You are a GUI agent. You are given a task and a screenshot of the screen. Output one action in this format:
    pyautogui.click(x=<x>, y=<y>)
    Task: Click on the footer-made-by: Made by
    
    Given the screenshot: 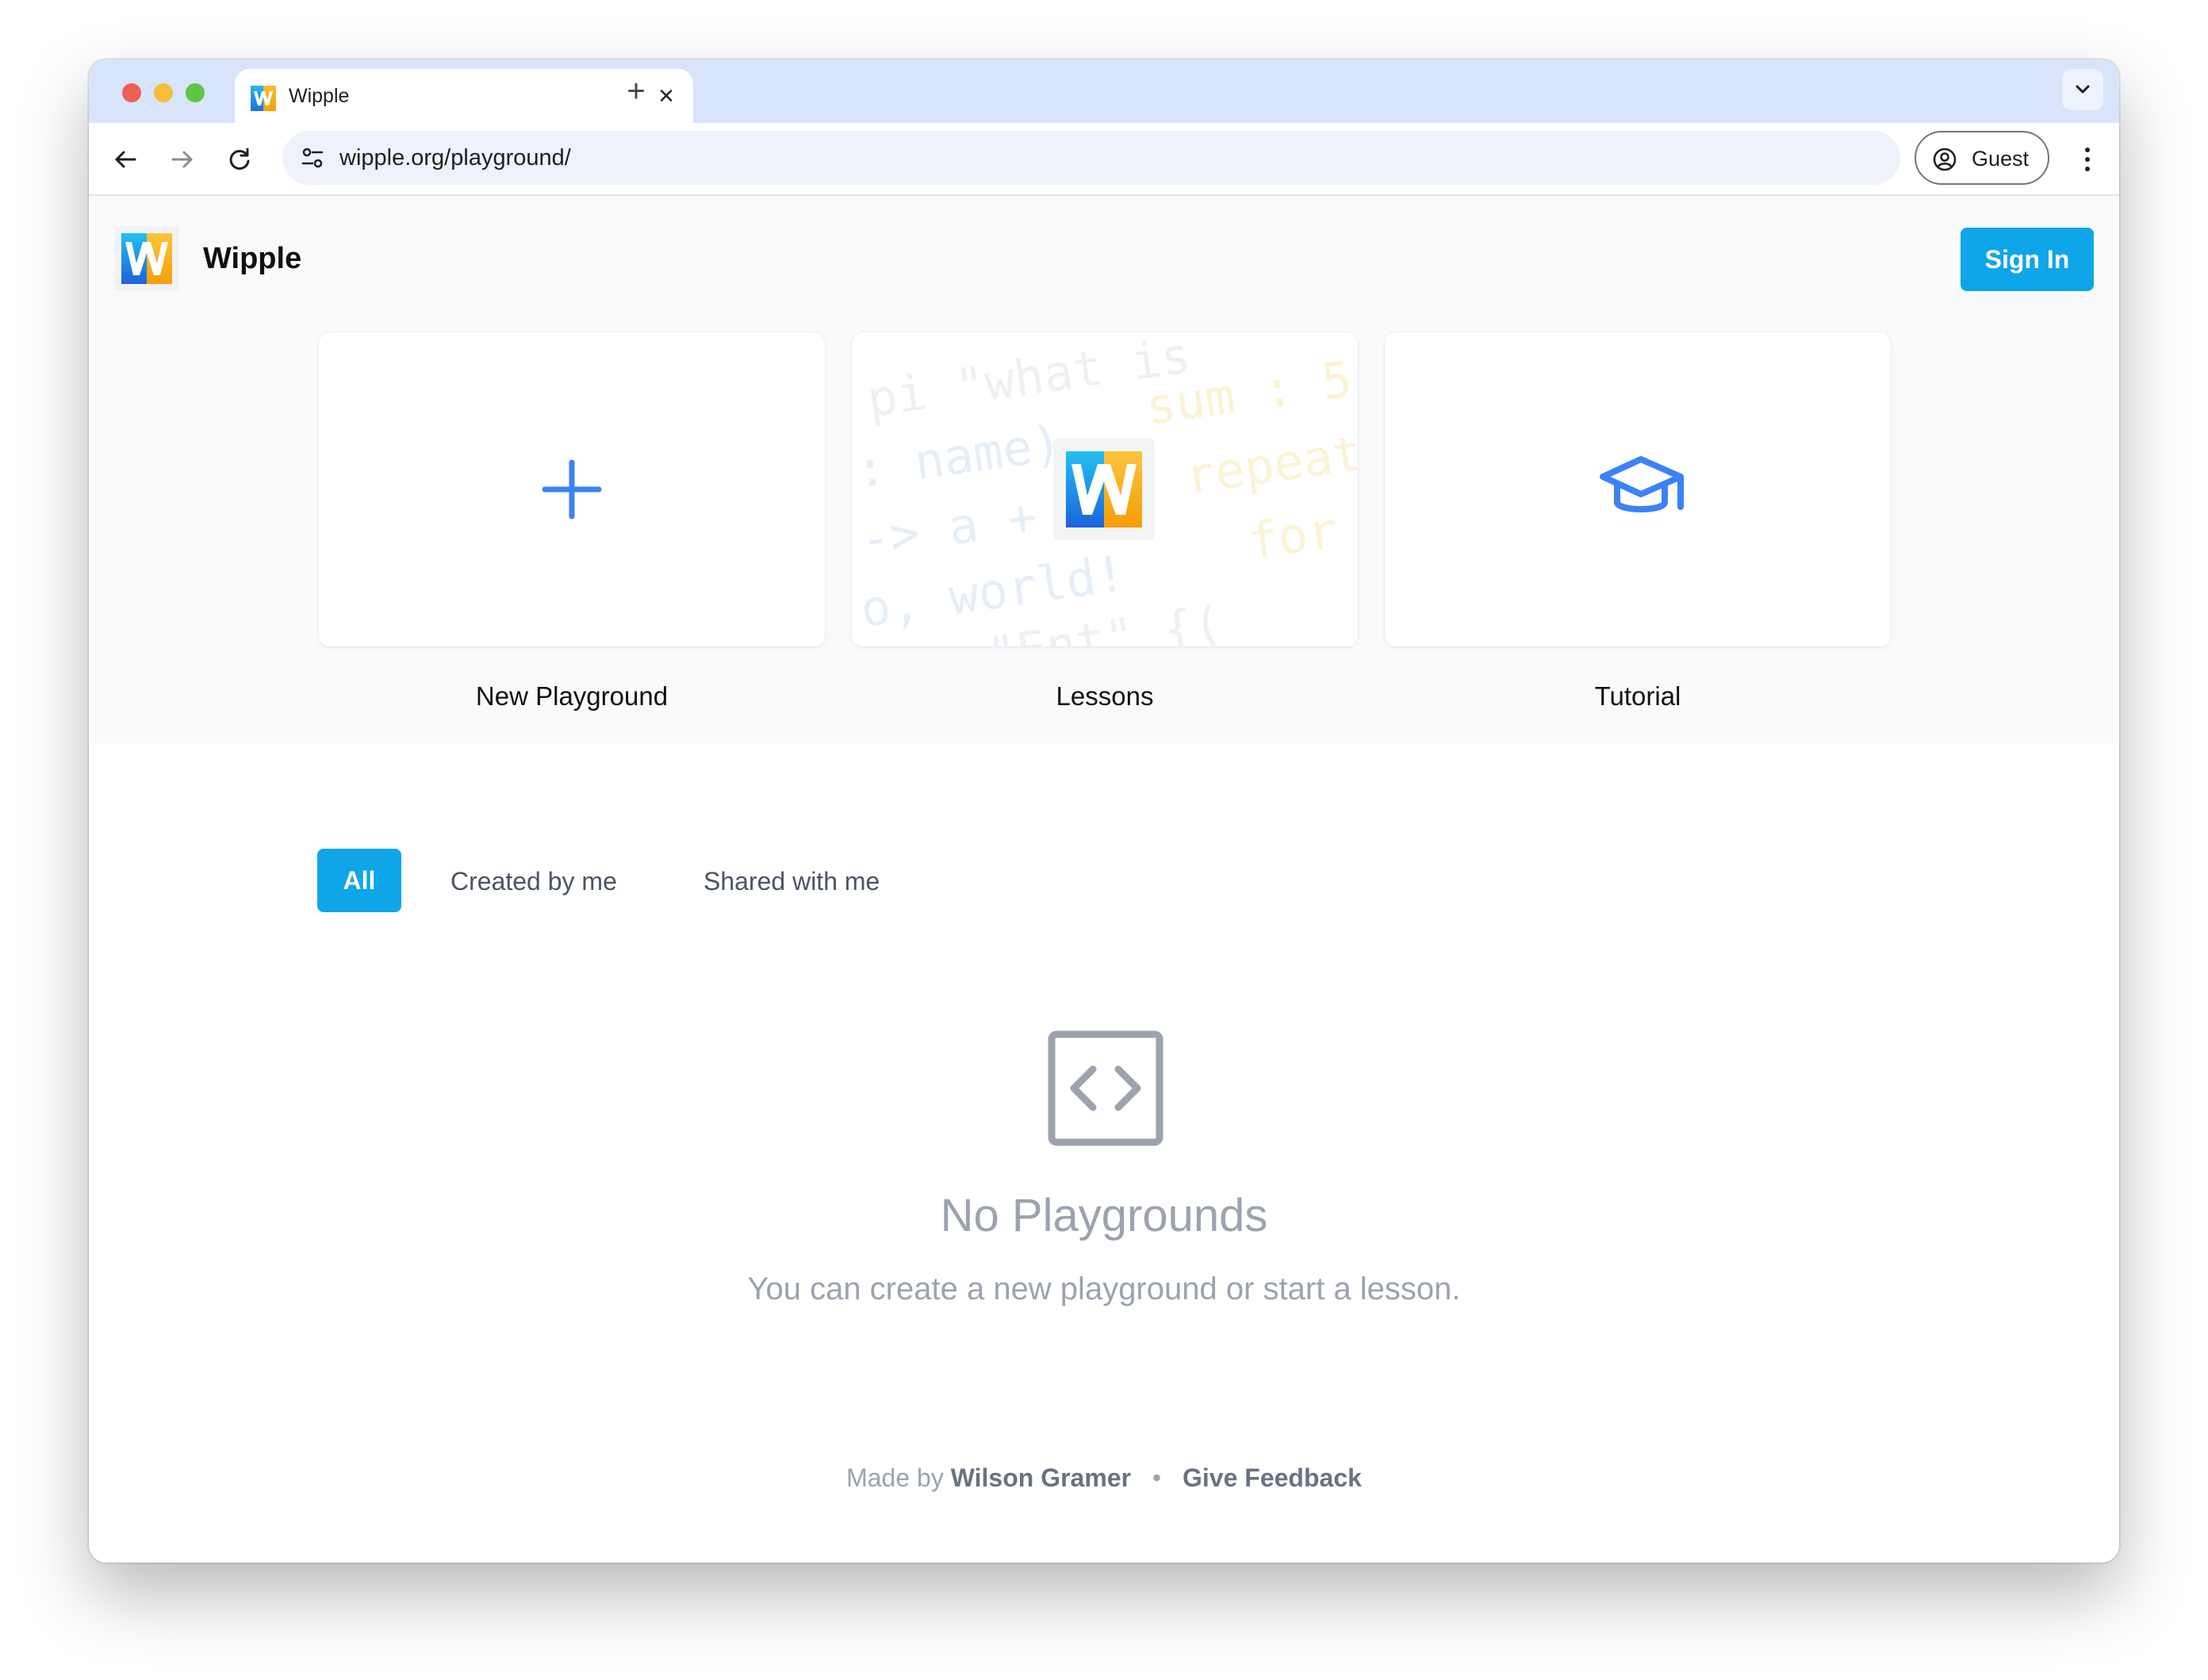 What is the action you would take?
    pyautogui.click(x=895, y=1477)
    